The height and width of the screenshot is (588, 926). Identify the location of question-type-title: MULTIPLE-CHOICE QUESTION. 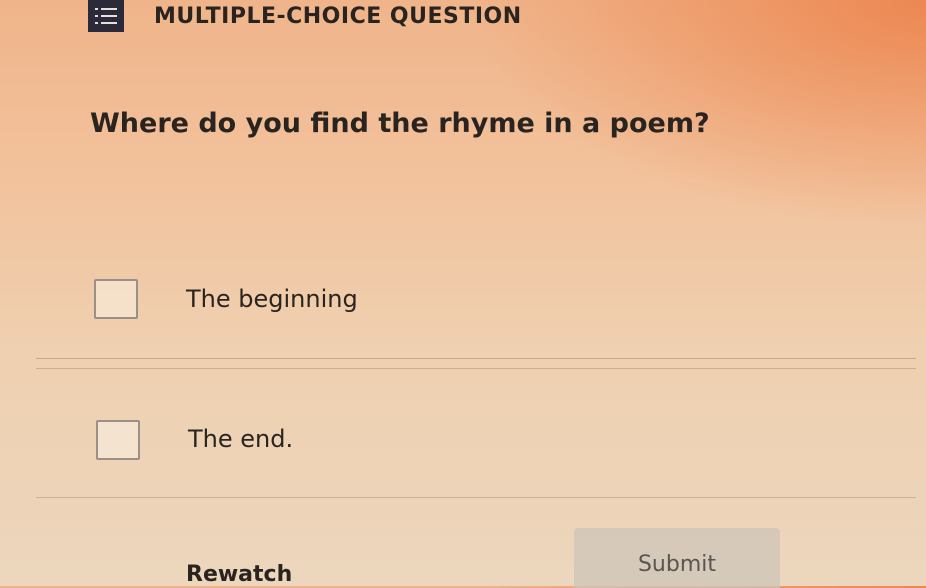
(338, 16).